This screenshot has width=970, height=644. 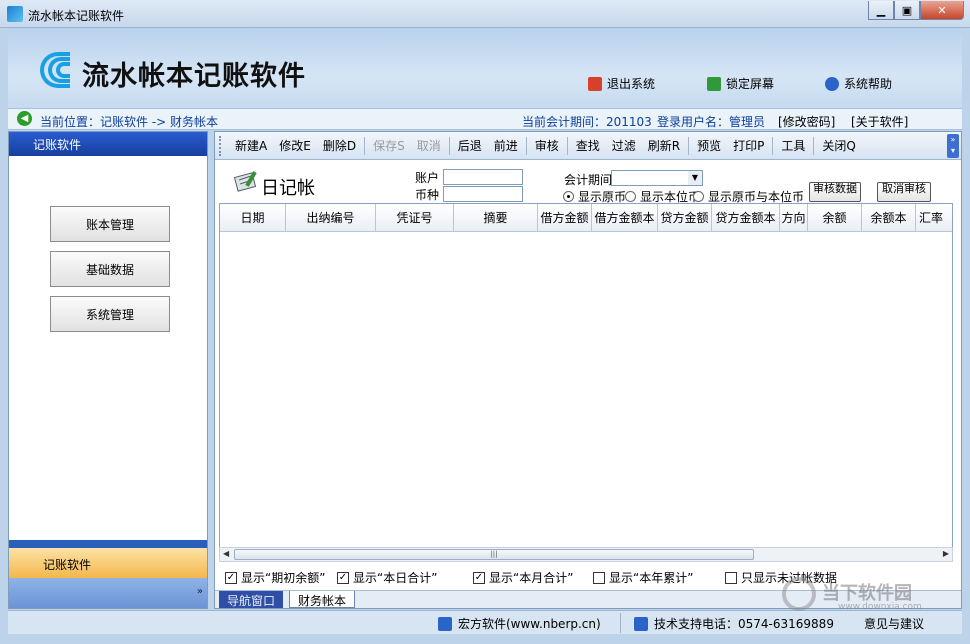 What do you see at coordinates (221, 145) in the screenshot?
I see `toolbar-grip` at bounding box center [221, 145].